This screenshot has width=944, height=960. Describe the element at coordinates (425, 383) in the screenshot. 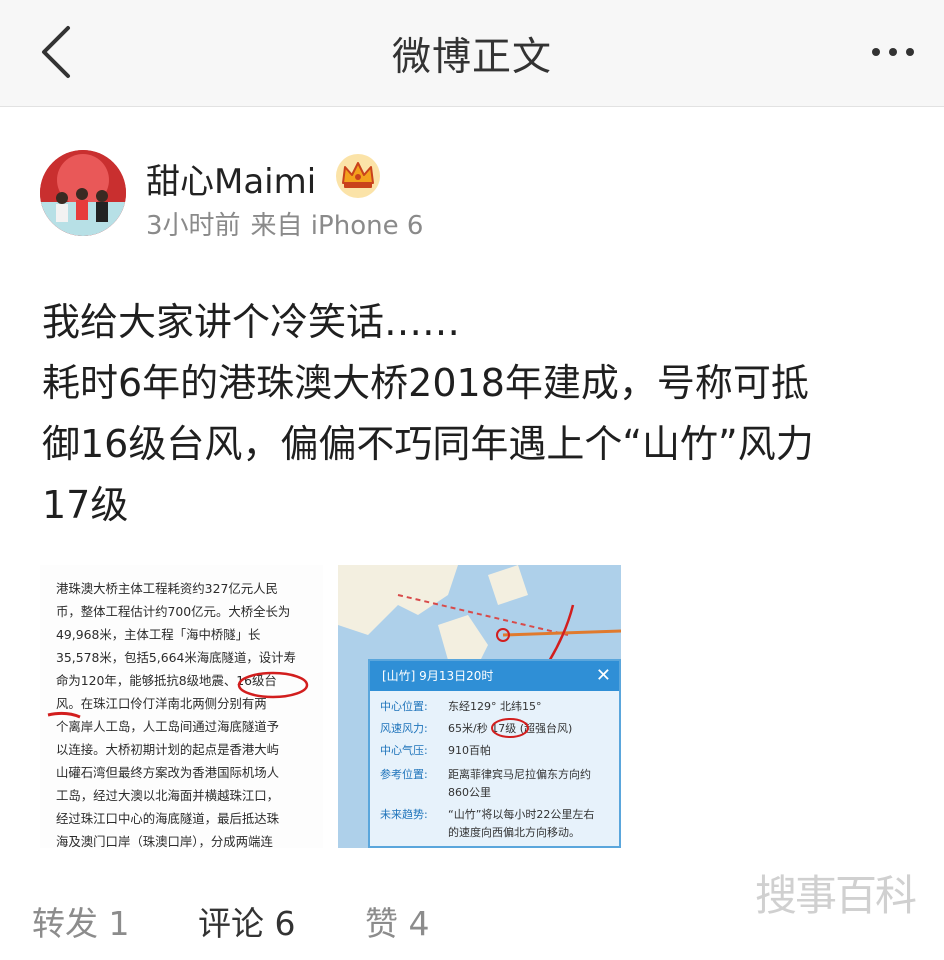

I see `post-line: 耗时6年的港珠澳大桥2018年建成，号称可抵` at that location.